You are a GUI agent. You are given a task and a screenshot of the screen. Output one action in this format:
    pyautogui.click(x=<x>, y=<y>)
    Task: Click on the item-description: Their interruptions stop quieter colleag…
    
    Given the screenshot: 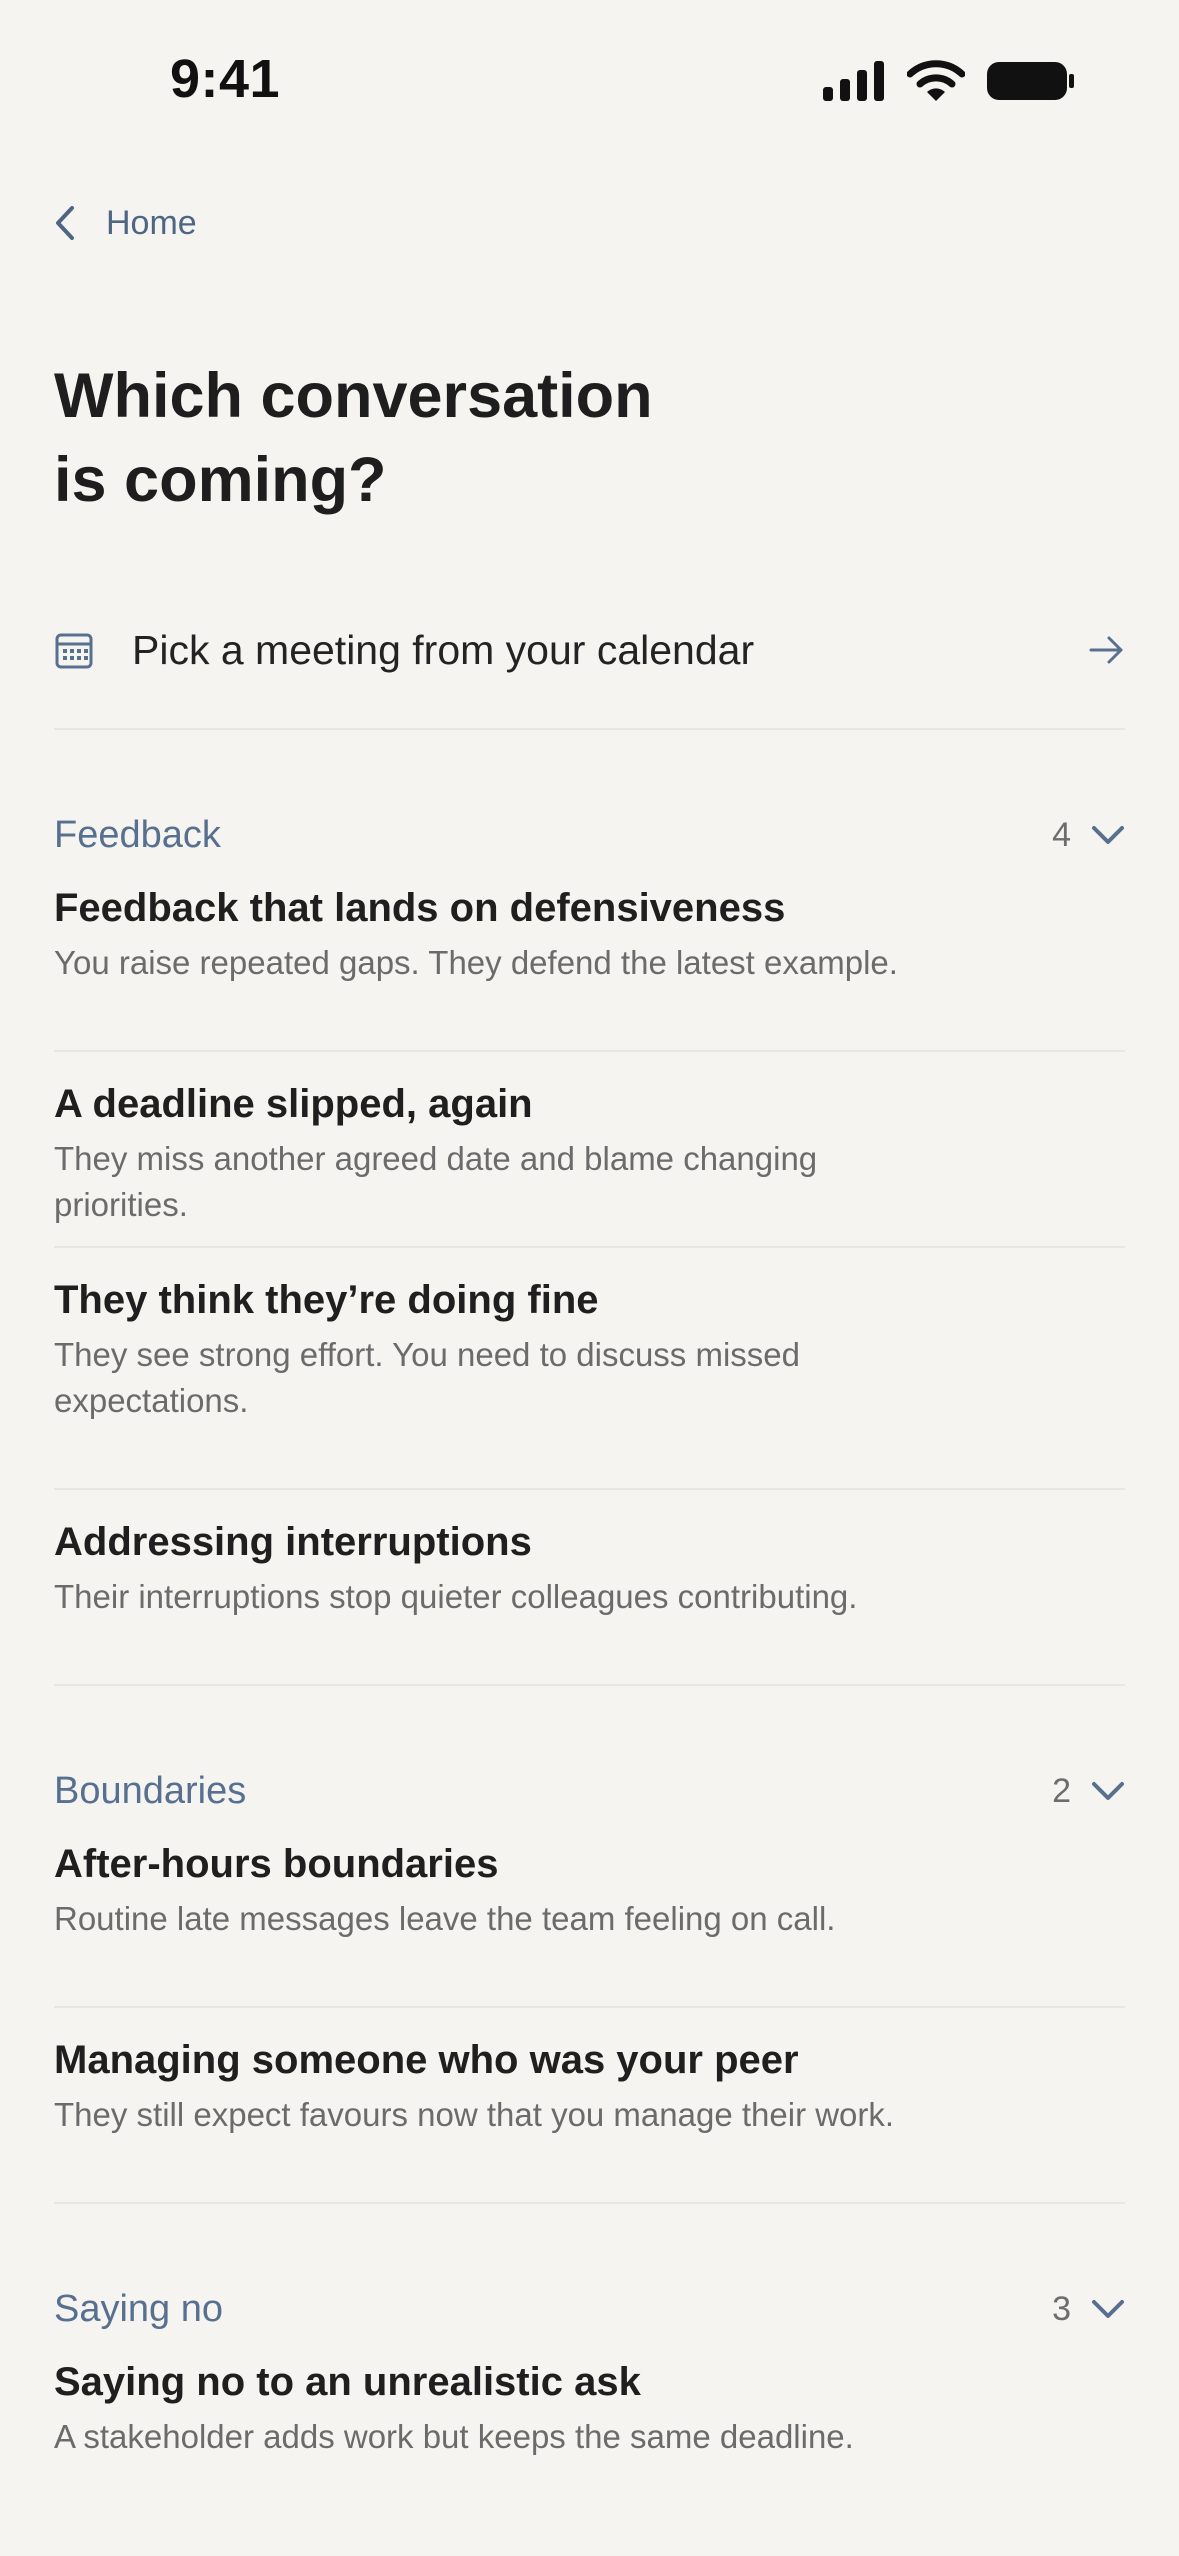 What is the action you would take?
    pyautogui.click(x=456, y=1596)
    